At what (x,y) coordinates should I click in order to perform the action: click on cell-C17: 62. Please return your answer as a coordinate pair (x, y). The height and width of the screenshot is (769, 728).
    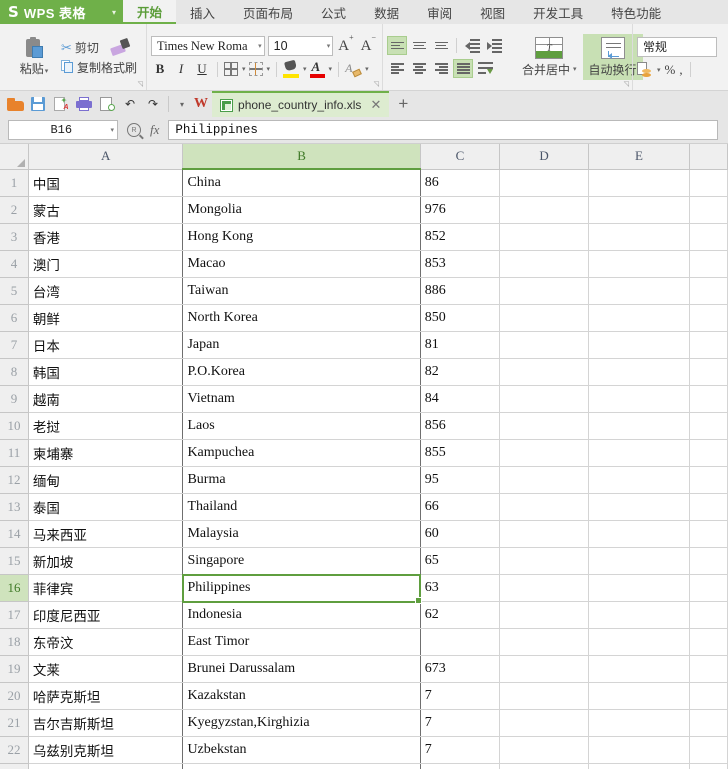
    Looking at the image, I should click on (460, 615).